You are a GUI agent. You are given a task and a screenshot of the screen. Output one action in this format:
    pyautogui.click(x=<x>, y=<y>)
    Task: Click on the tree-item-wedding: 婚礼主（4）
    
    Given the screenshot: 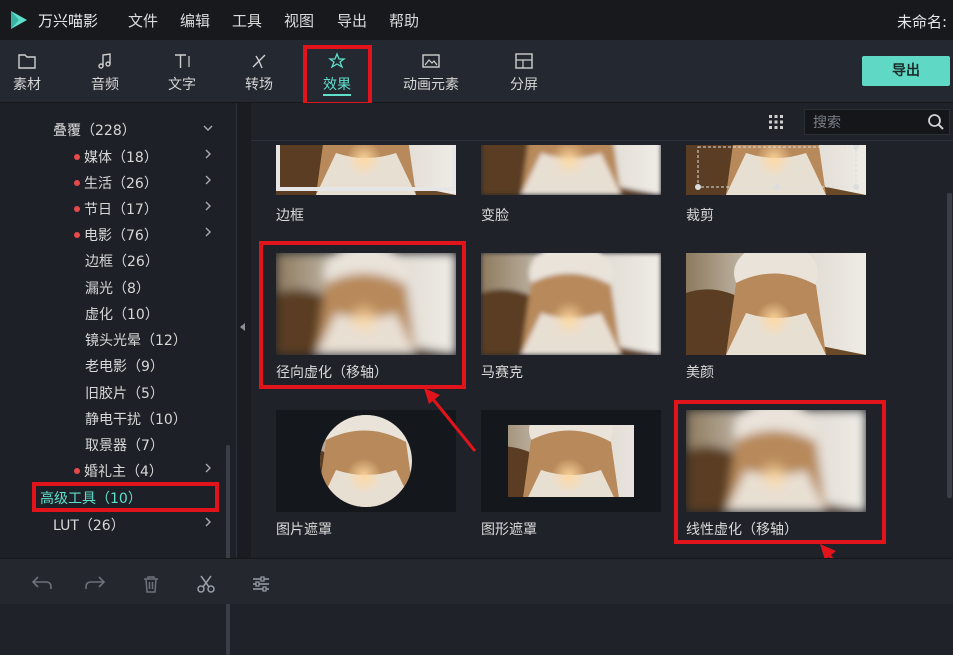 What is the action you would take?
    pyautogui.click(x=118, y=471)
    